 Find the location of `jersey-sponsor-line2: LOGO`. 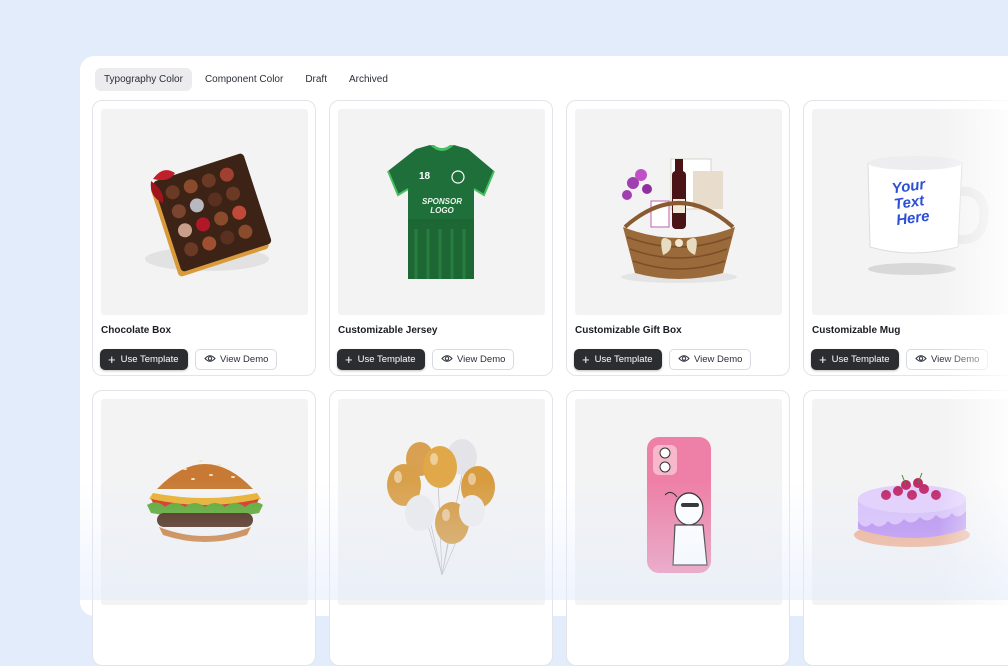

jersey-sponsor-line2: LOGO is located at coordinates (442, 210).